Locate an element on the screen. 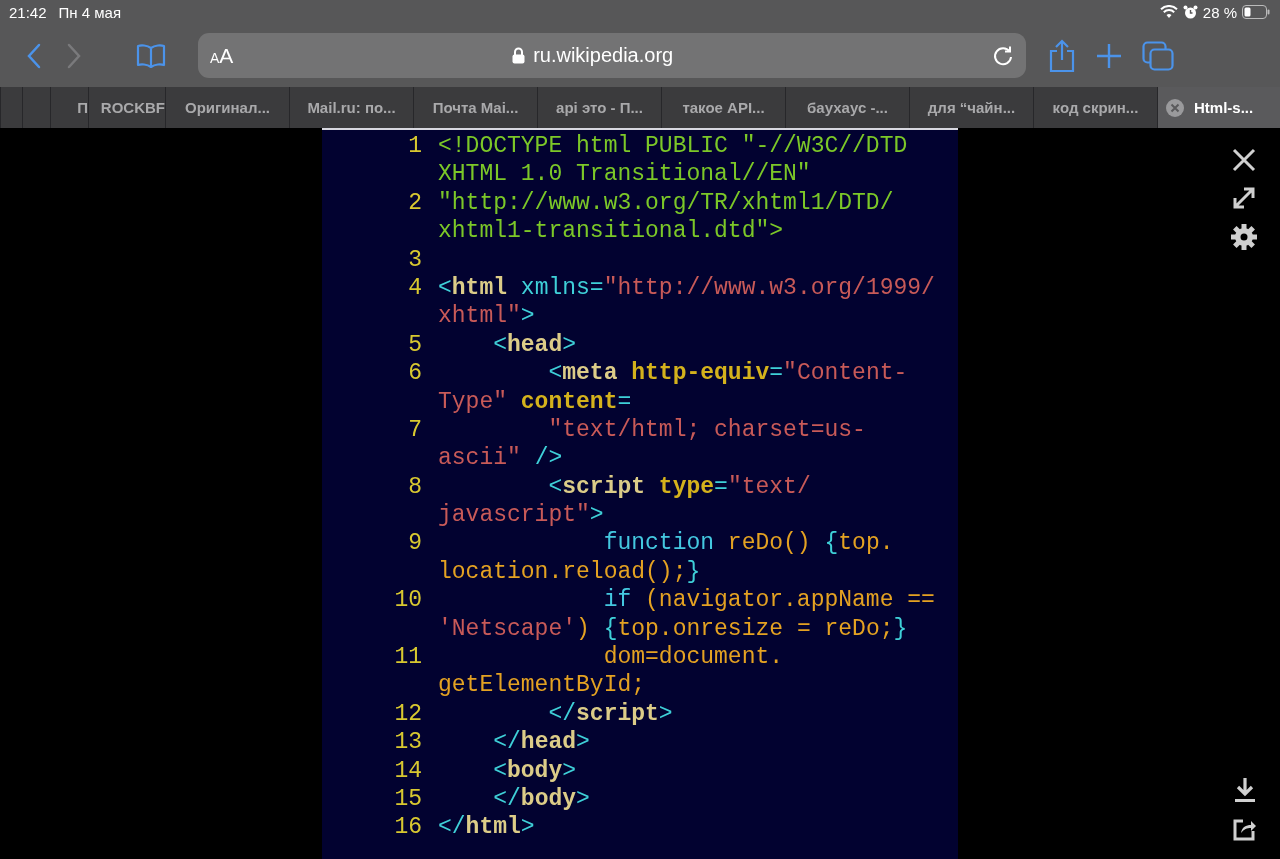  lock-icon is located at coordinates (519, 55).